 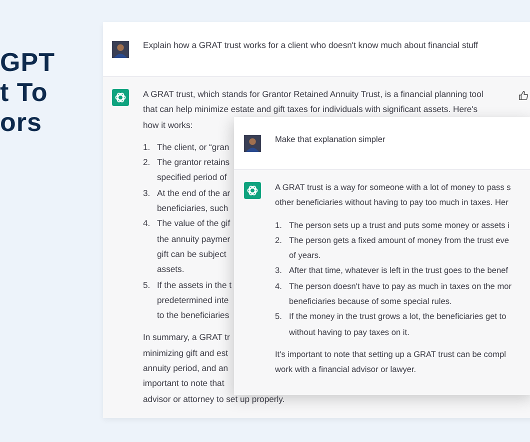 What do you see at coordinates (183, 383) in the screenshot?
I see `text-line: important to note that` at bounding box center [183, 383].